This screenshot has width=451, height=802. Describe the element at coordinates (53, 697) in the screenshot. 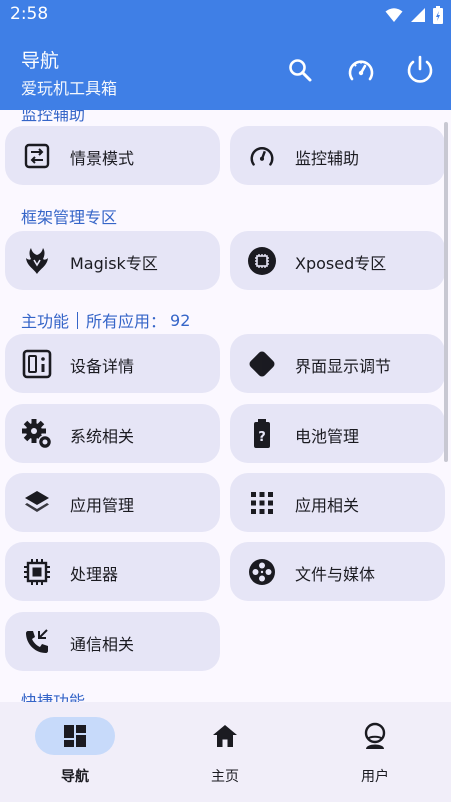

I see `section-shortcuts-label: 快捷功能` at that location.